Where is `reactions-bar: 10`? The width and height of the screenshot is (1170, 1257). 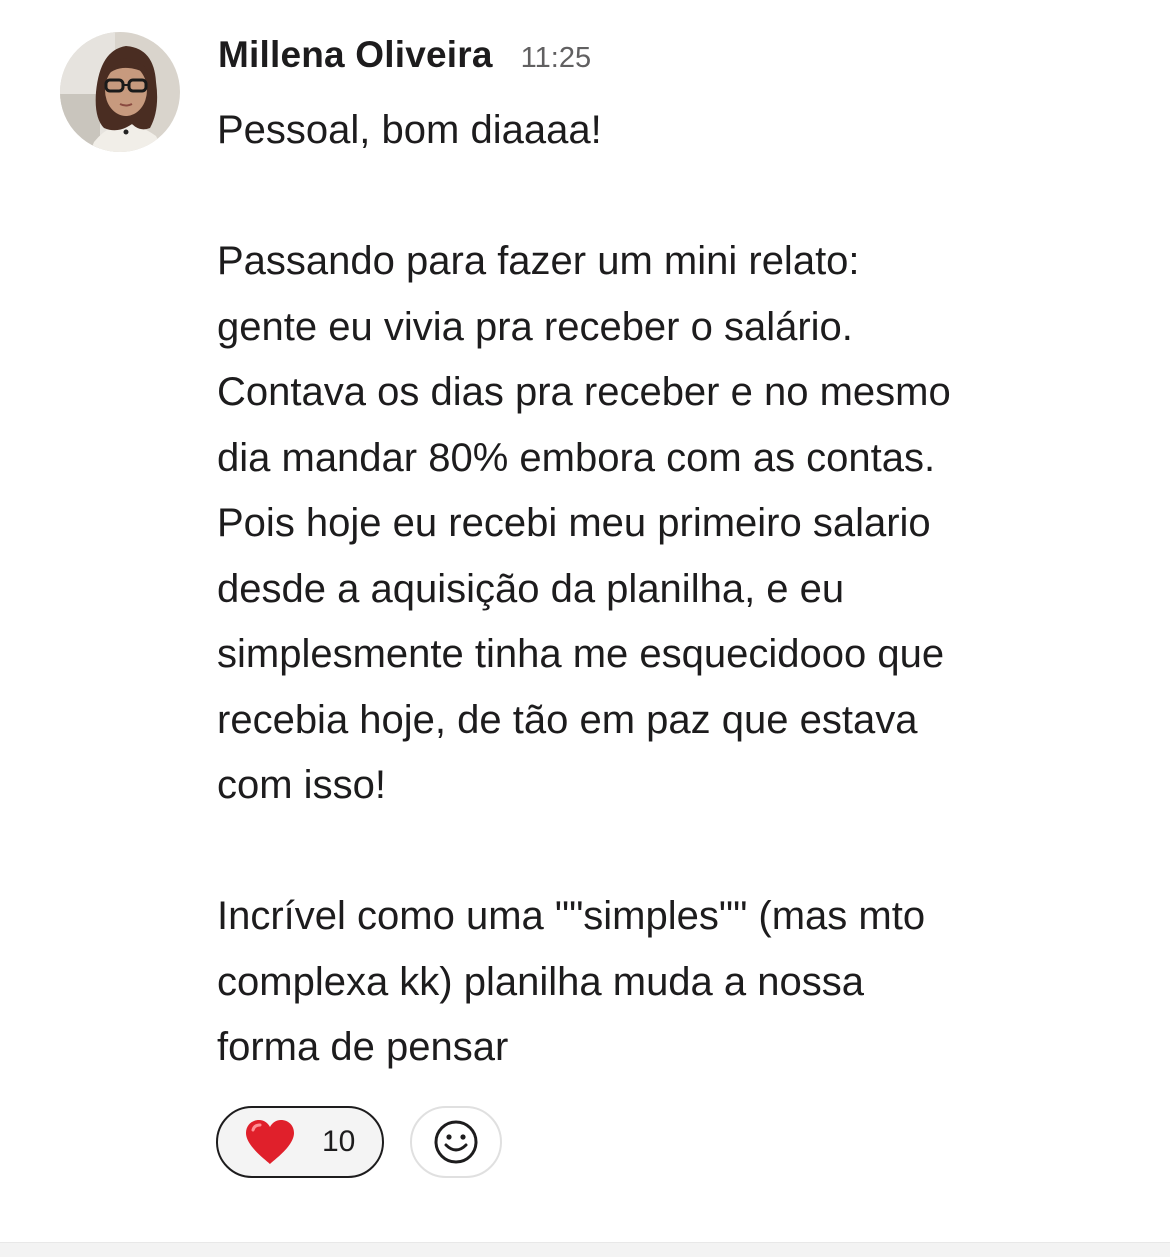 reactions-bar: 10 is located at coordinates (359, 1142).